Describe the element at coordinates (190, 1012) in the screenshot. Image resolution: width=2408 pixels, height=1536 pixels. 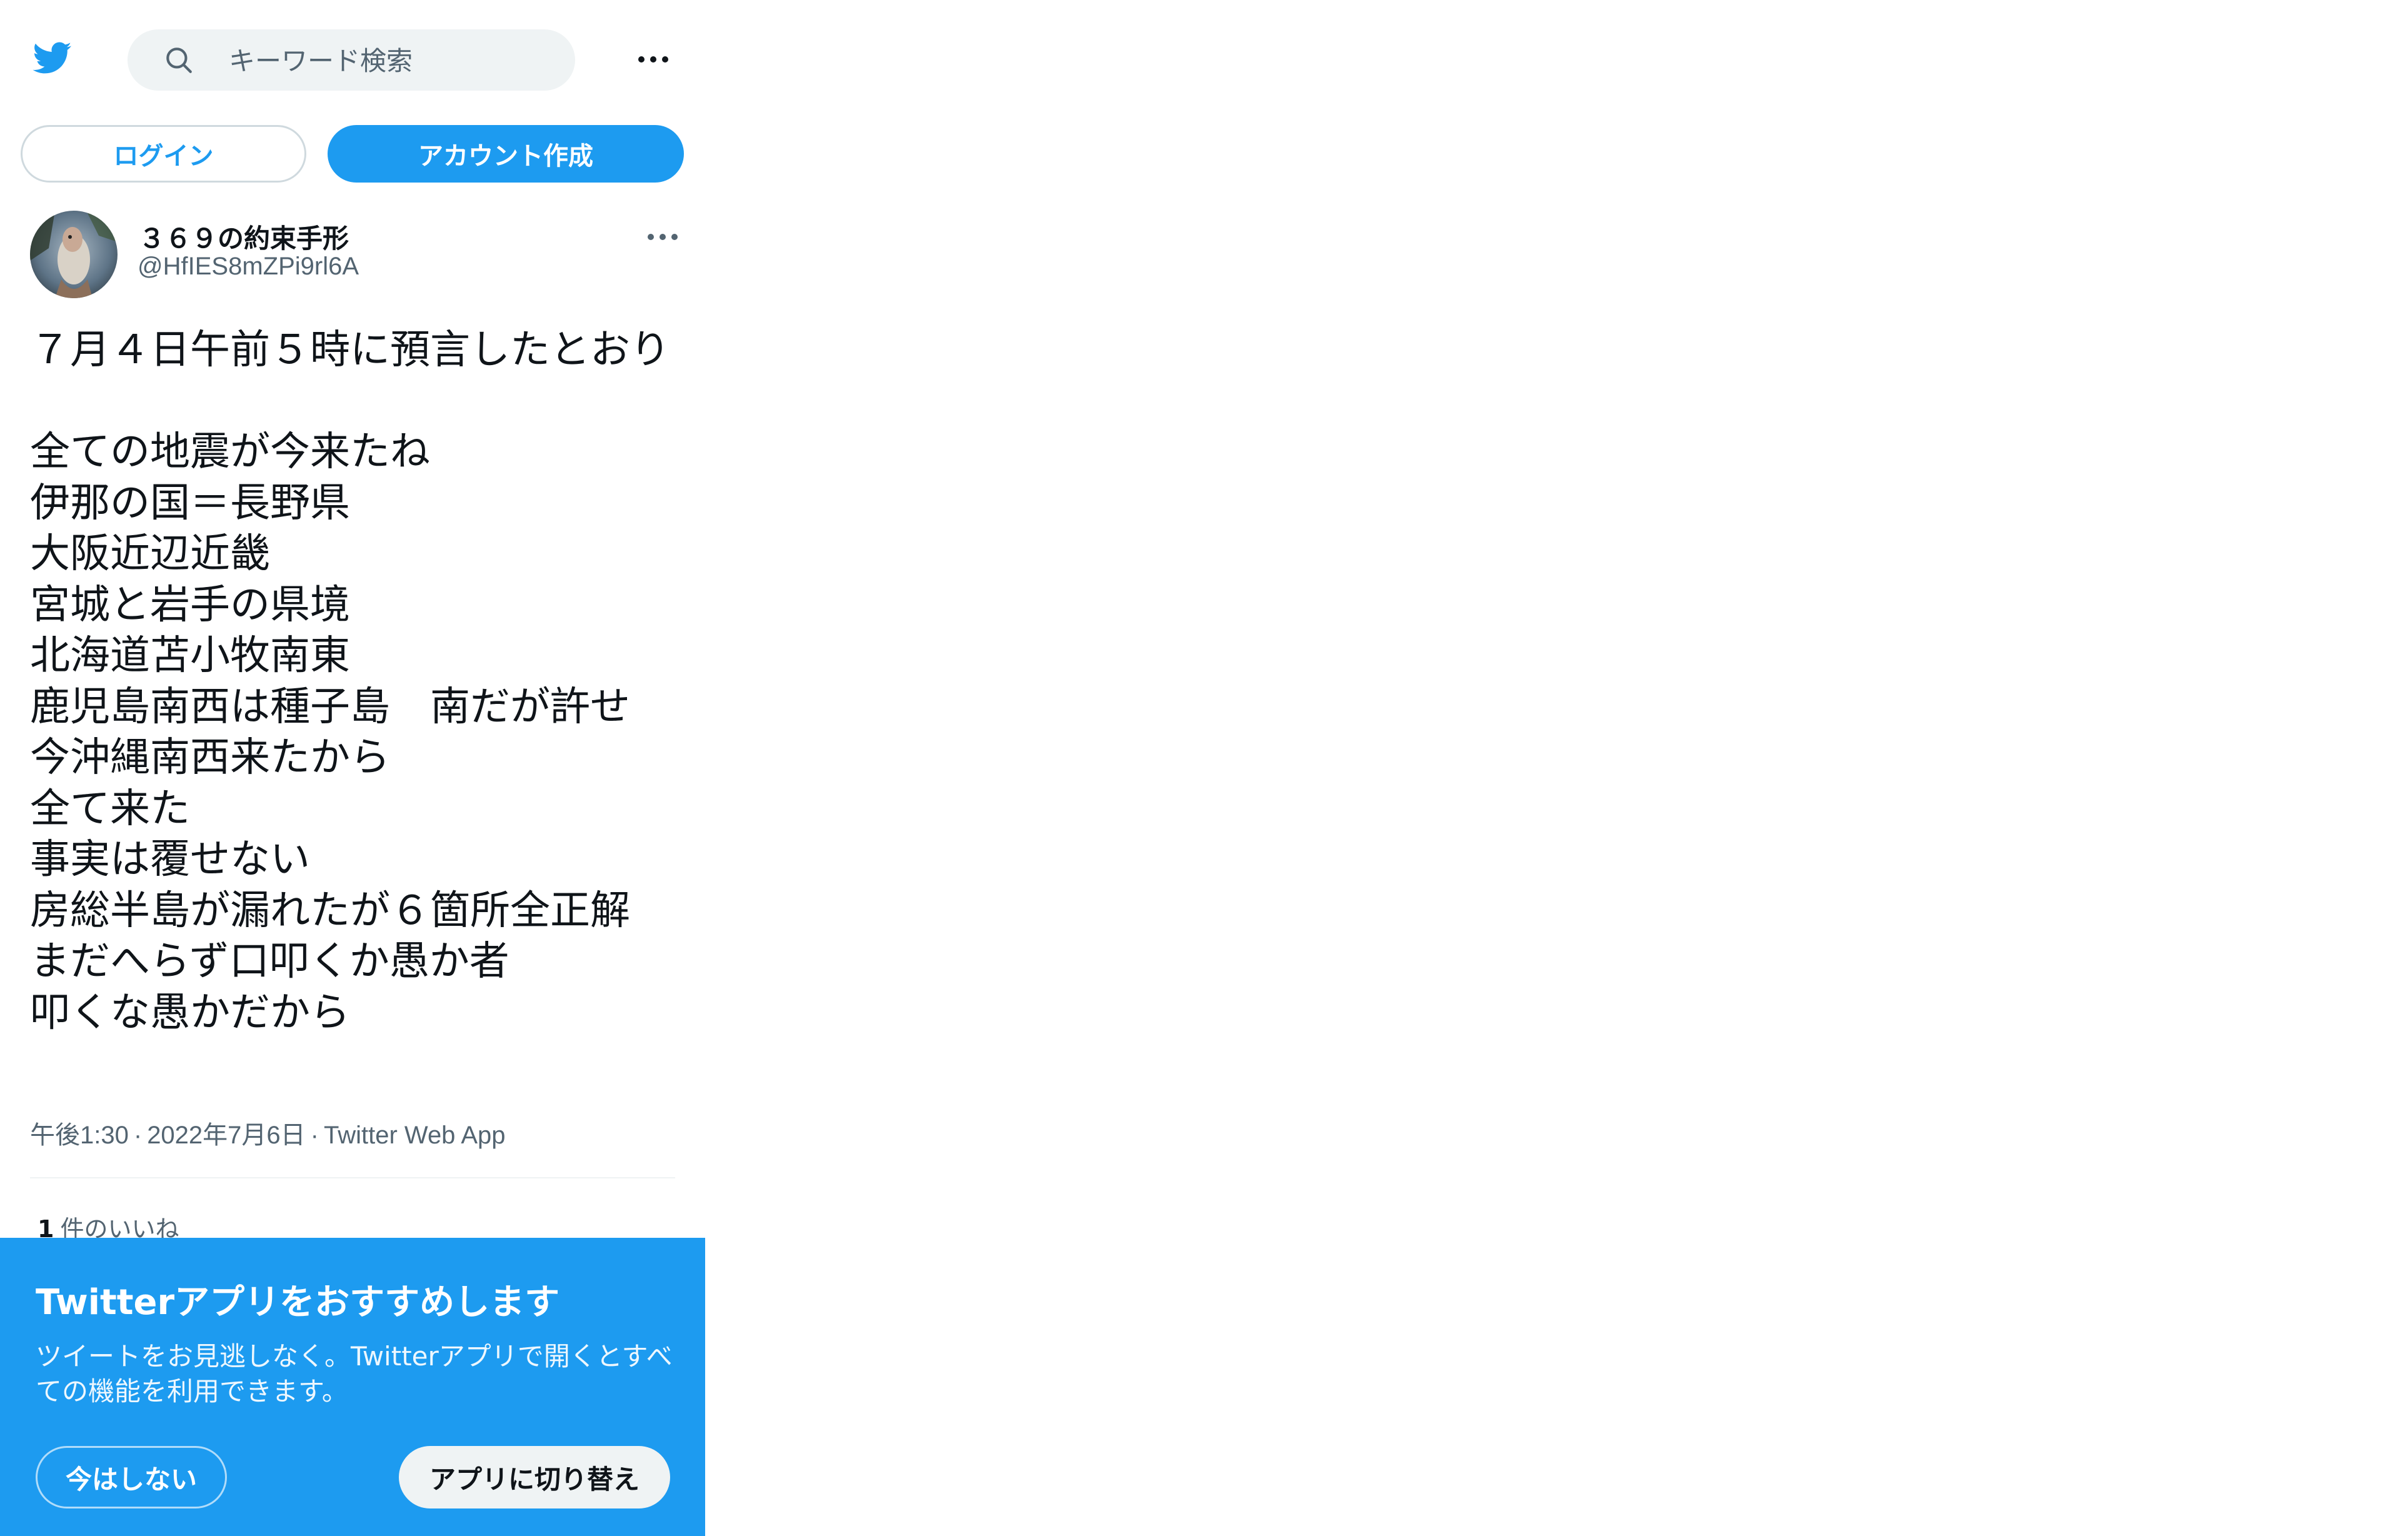
I see `tweet-text-line: 叩くな愚かだから` at that location.